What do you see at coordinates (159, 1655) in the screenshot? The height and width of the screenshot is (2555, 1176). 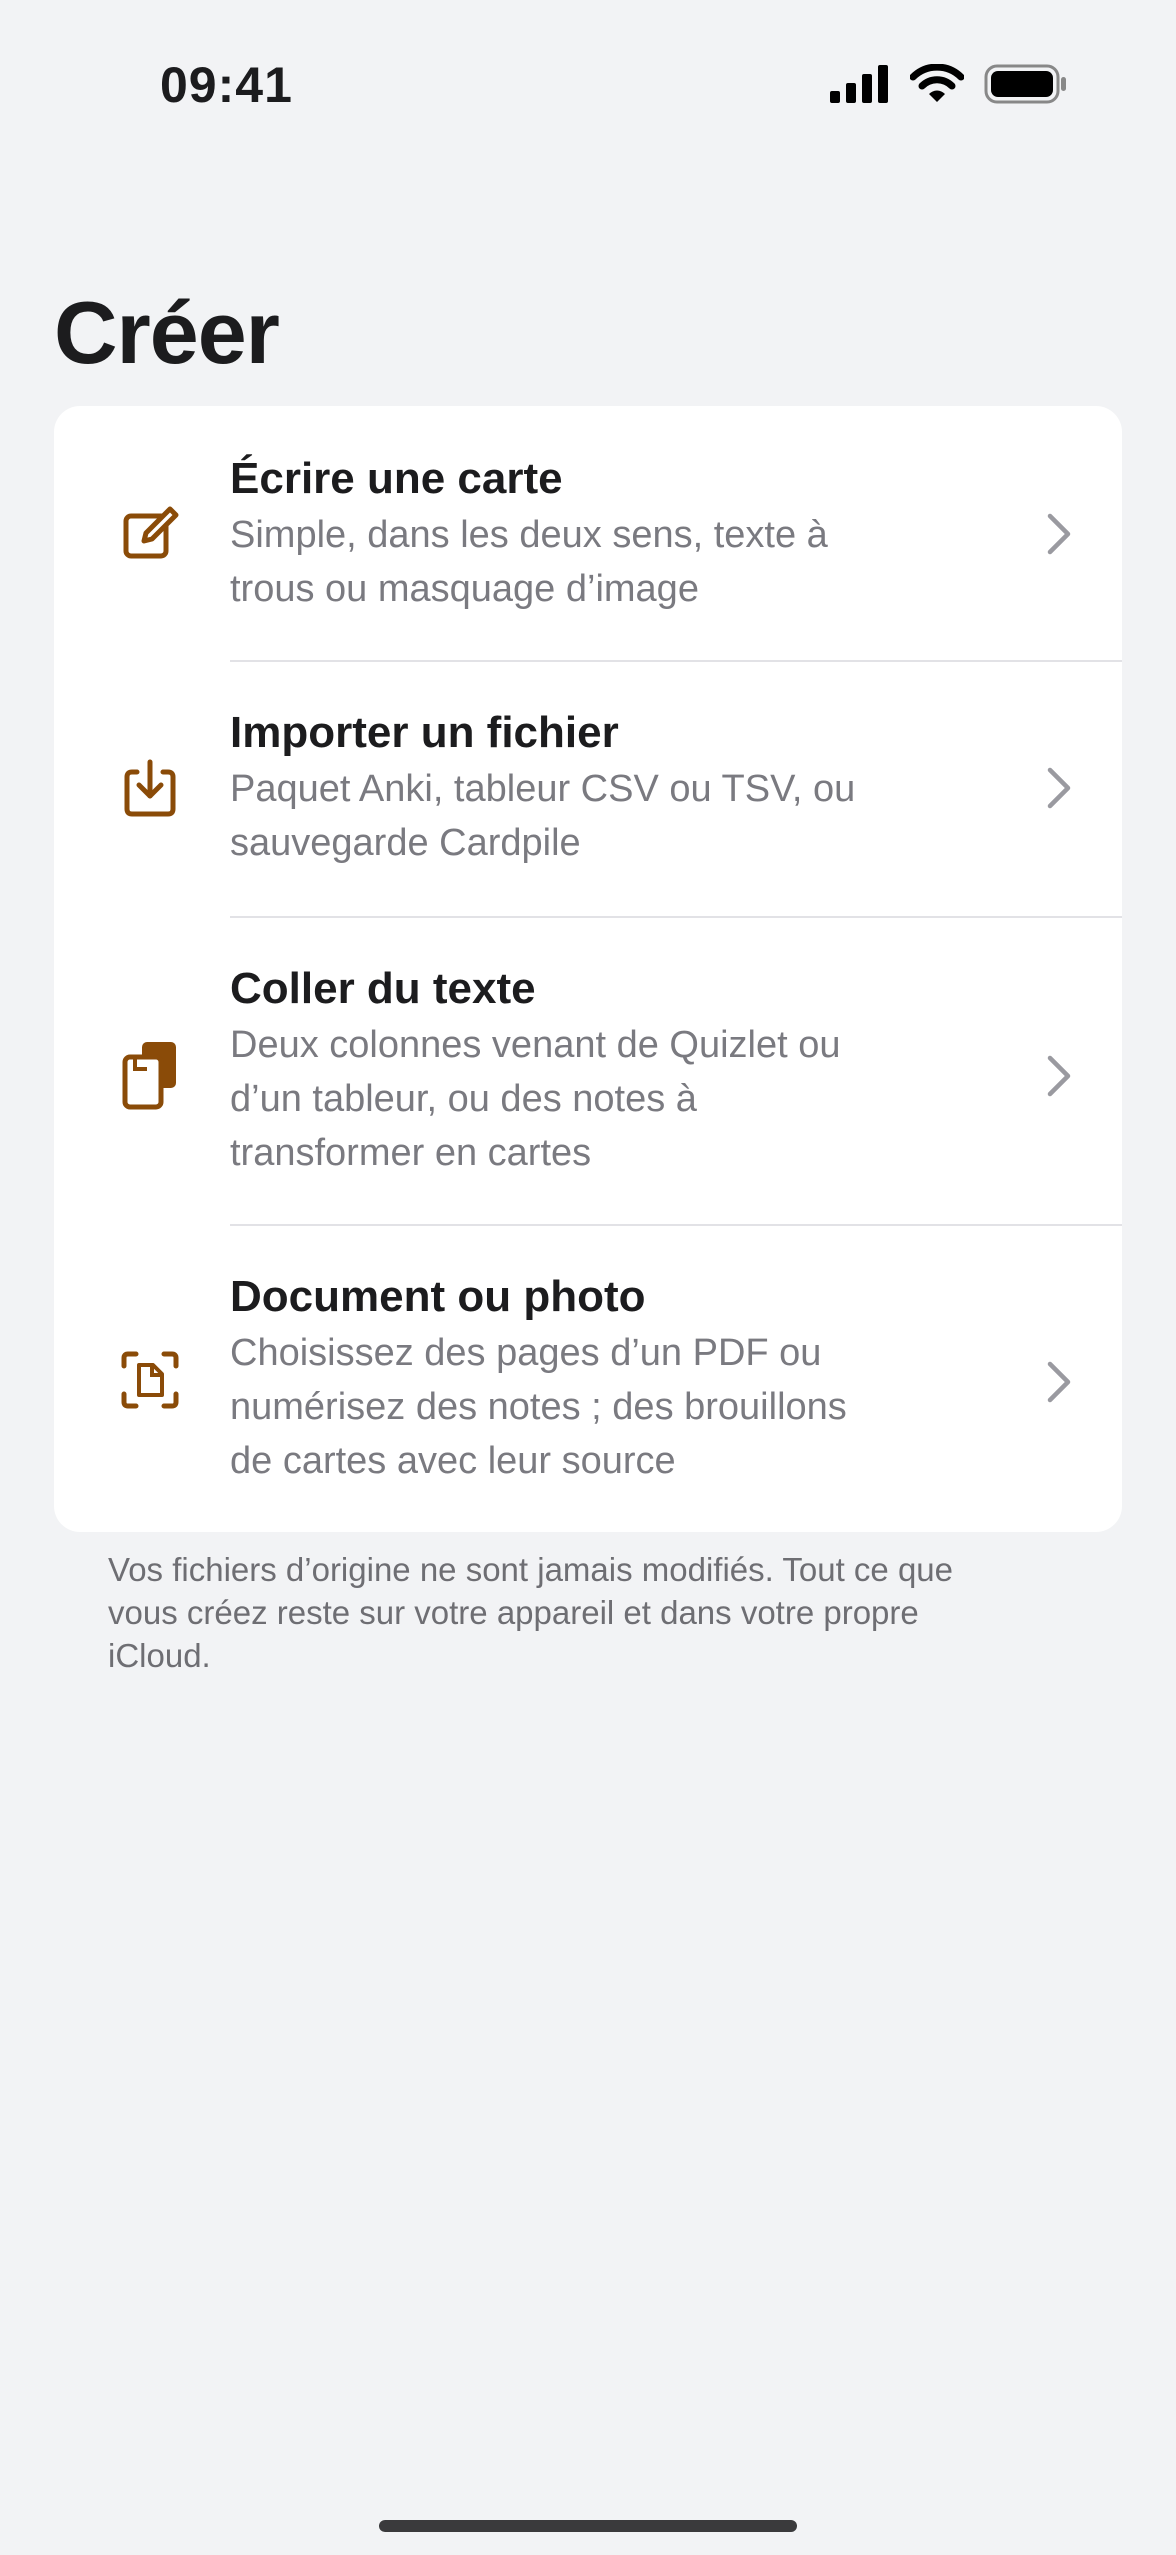 I see `footer-note-line: iCloud.` at bounding box center [159, 1655].